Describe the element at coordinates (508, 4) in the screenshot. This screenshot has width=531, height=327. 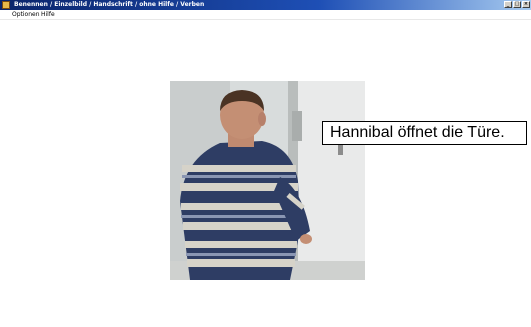
I see `minimize-button: _` at that location.